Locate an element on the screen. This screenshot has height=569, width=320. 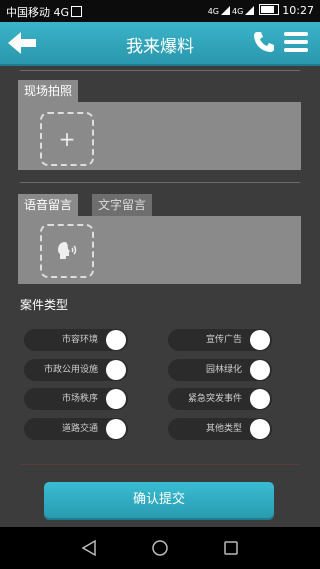
case-option: 园林绿化 is located at coordinates (220, 370).